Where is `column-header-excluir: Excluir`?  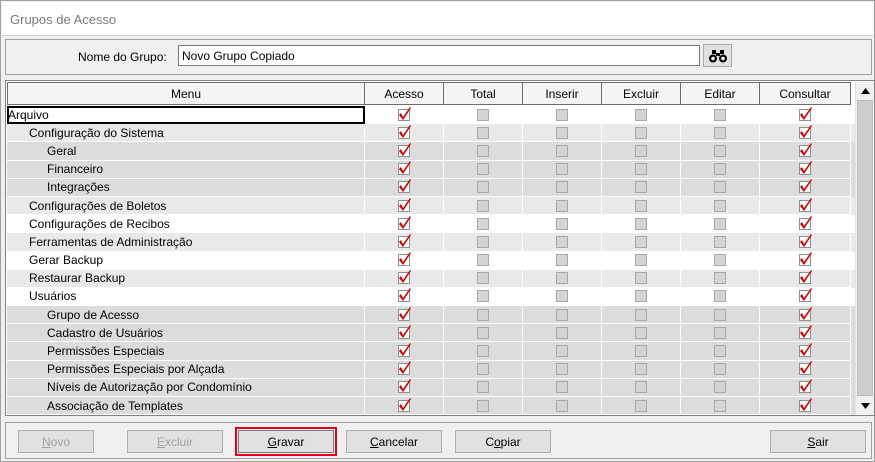 column-header-excluir: Excluir is located at coordinates (641, 93).